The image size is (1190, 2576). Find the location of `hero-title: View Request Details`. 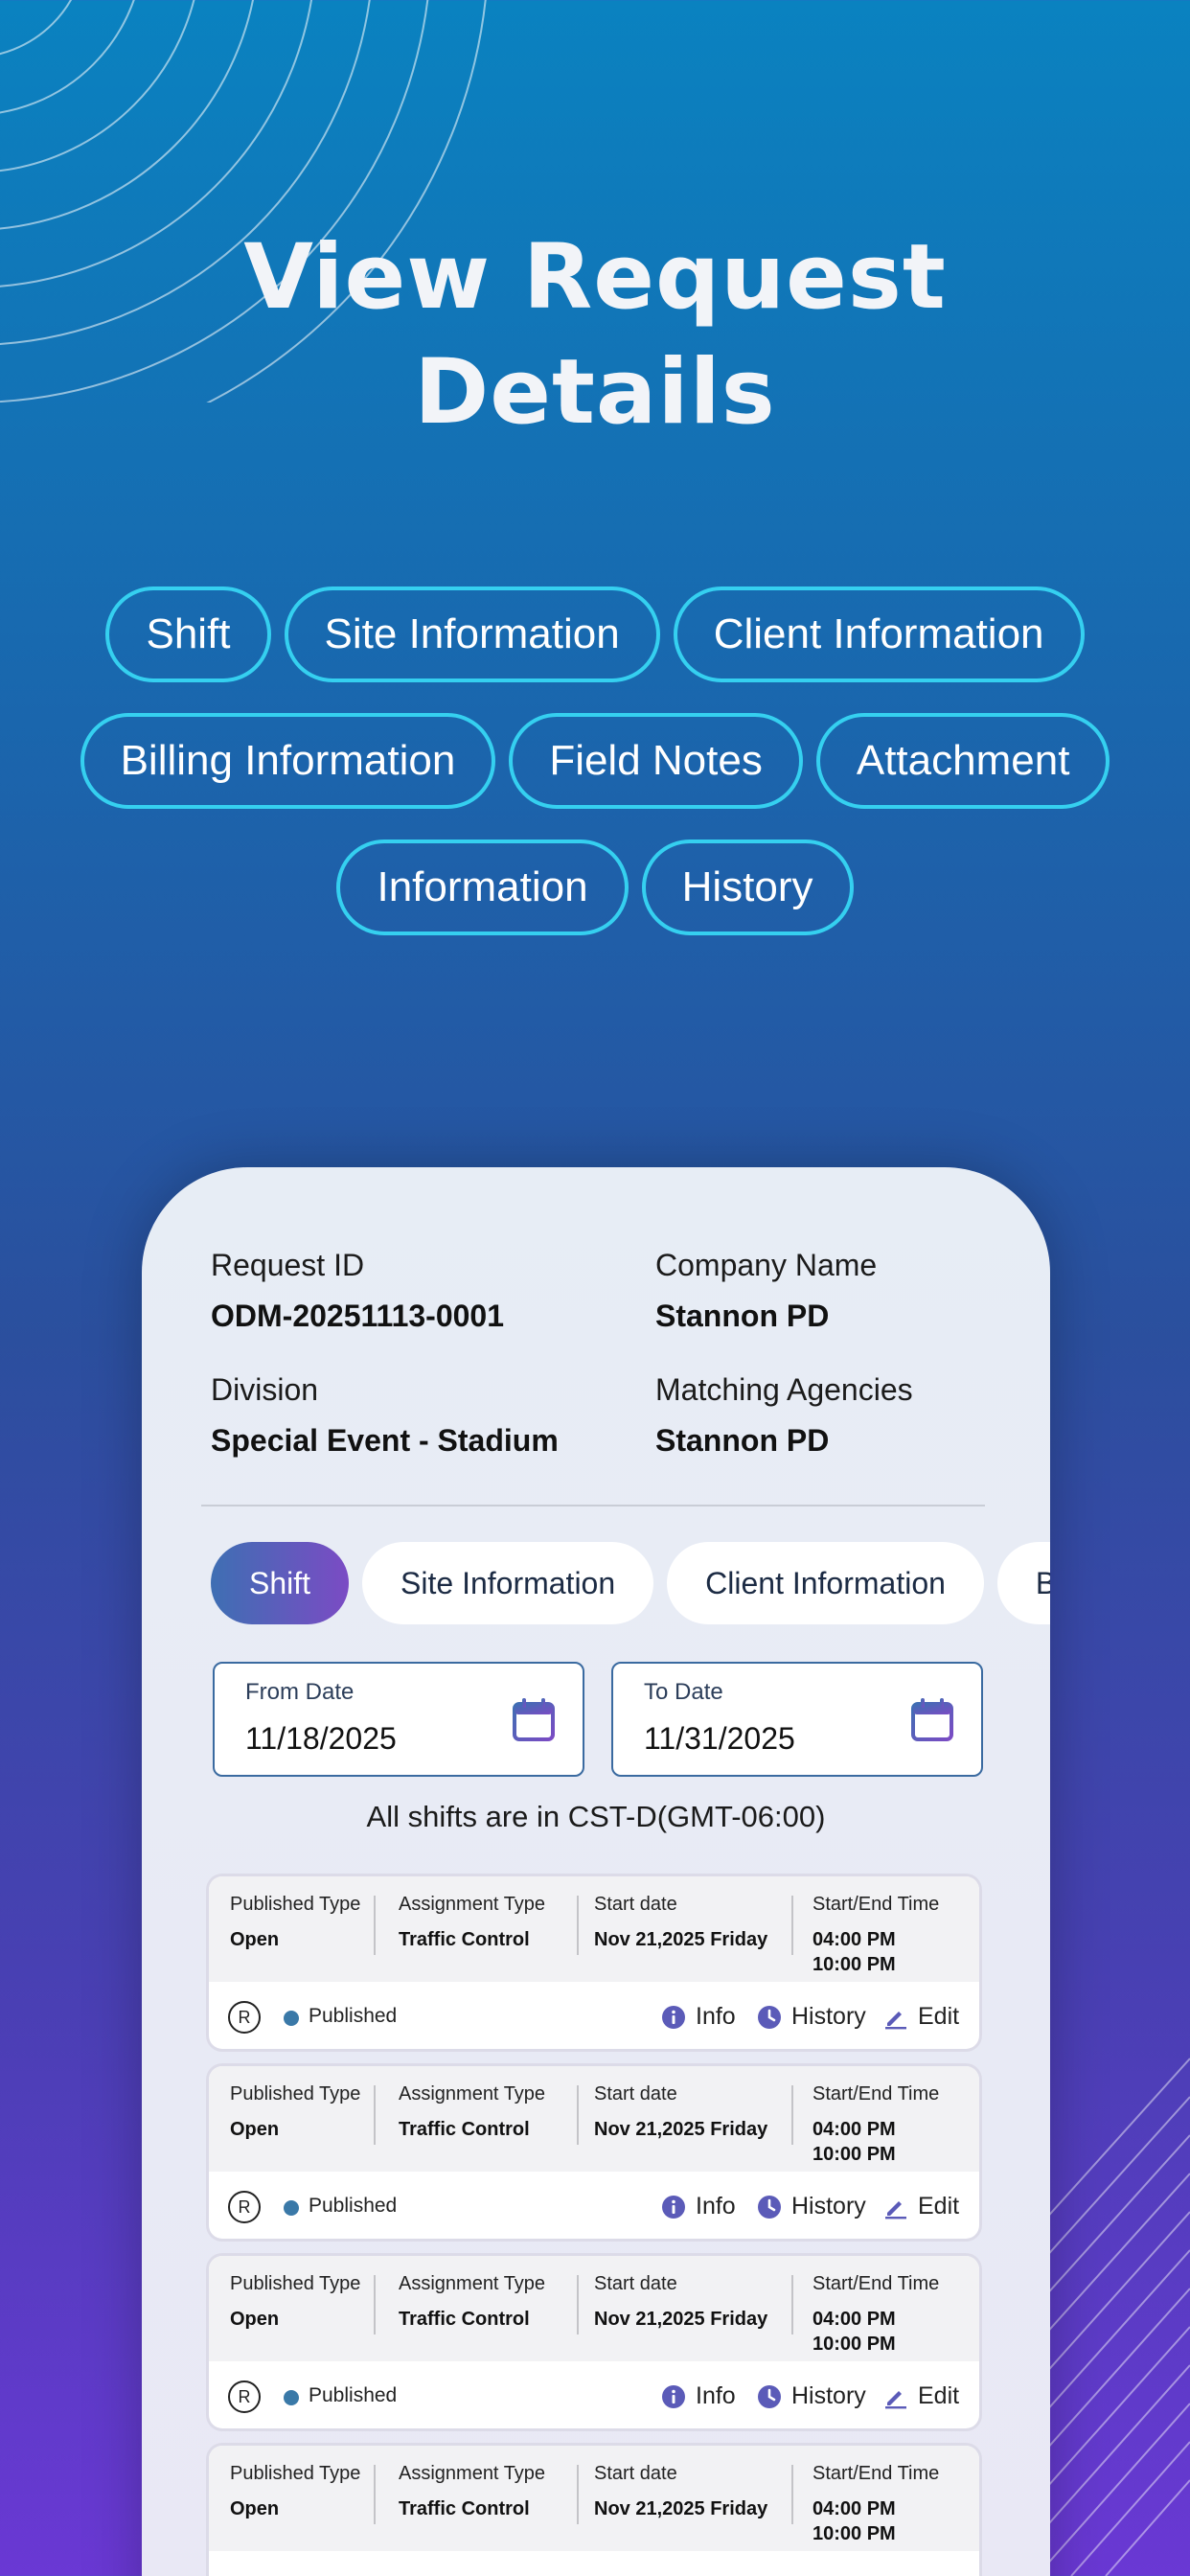

hero-title: View Request Details is located at coordinates (595, 335).